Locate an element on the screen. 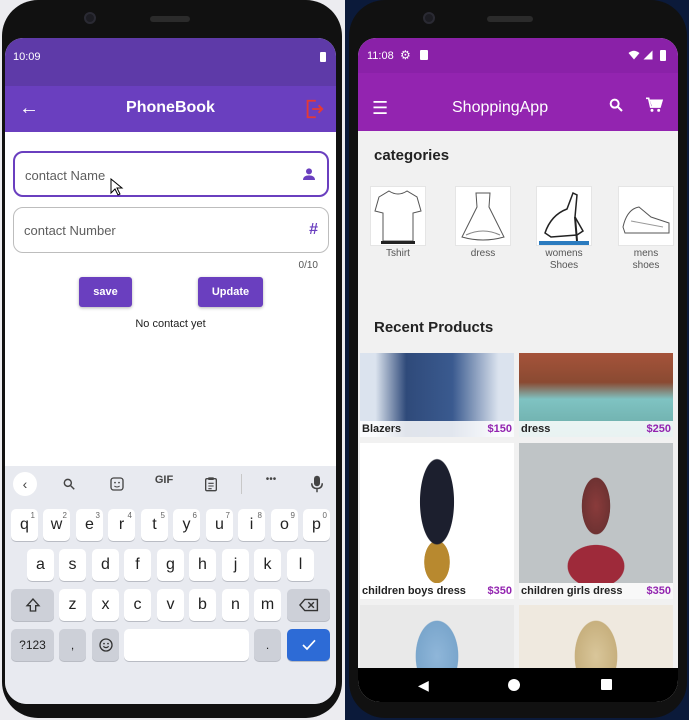  key-s: s is located at coordinates (72, 565).